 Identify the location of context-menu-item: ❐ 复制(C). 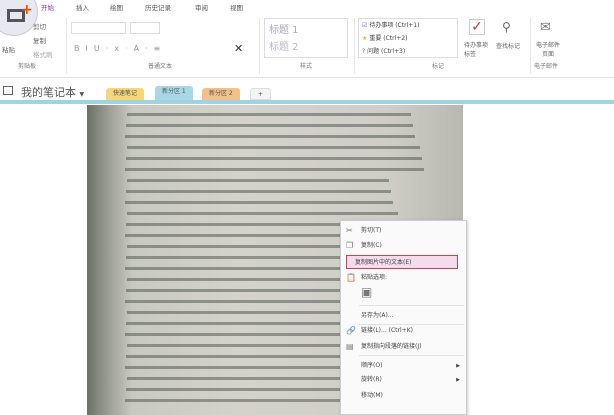
(403, 246).